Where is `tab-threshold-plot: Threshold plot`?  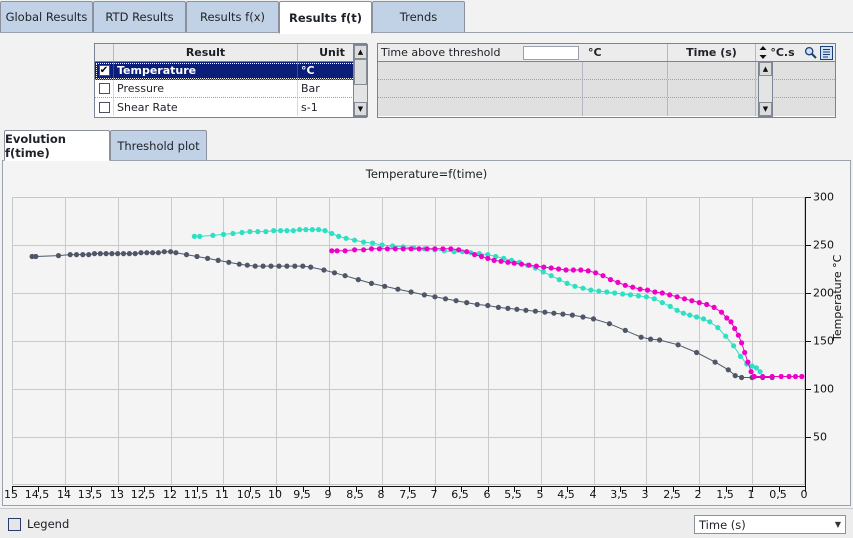 tab-threshold-plot: Threshold plot is located at coordinates (158, 145).